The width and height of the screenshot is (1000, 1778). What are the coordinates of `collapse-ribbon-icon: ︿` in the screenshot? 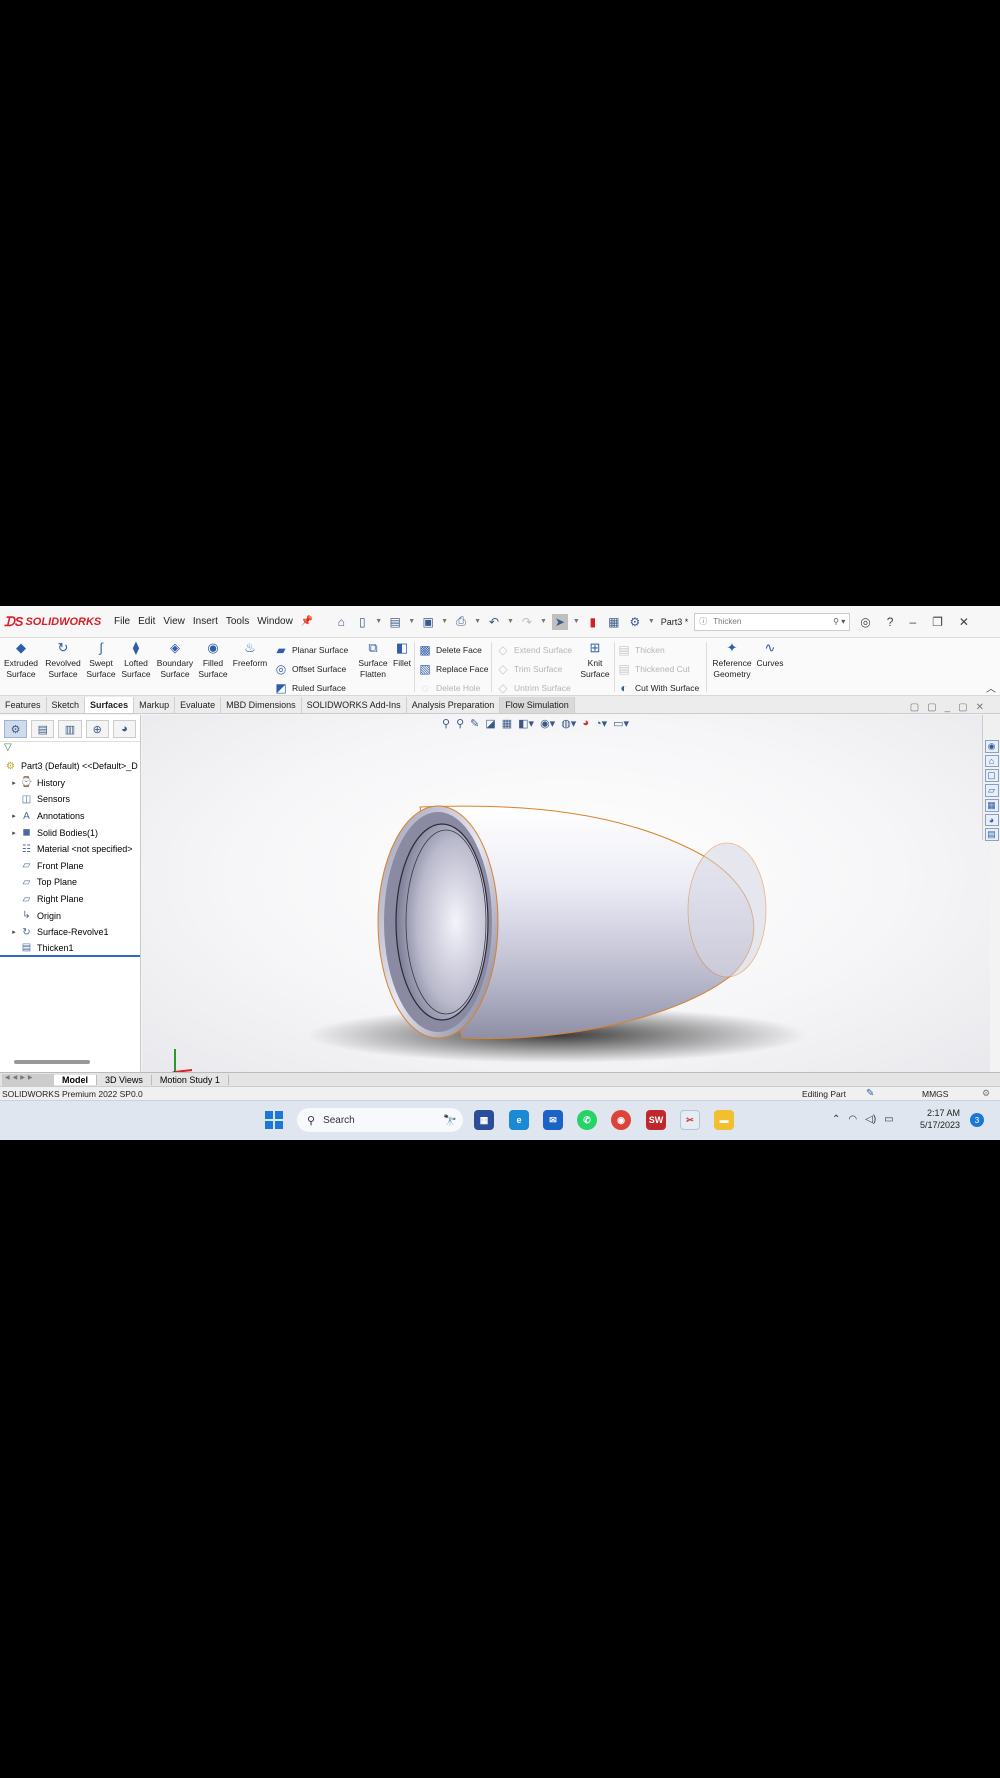 It's located at (991, 687).